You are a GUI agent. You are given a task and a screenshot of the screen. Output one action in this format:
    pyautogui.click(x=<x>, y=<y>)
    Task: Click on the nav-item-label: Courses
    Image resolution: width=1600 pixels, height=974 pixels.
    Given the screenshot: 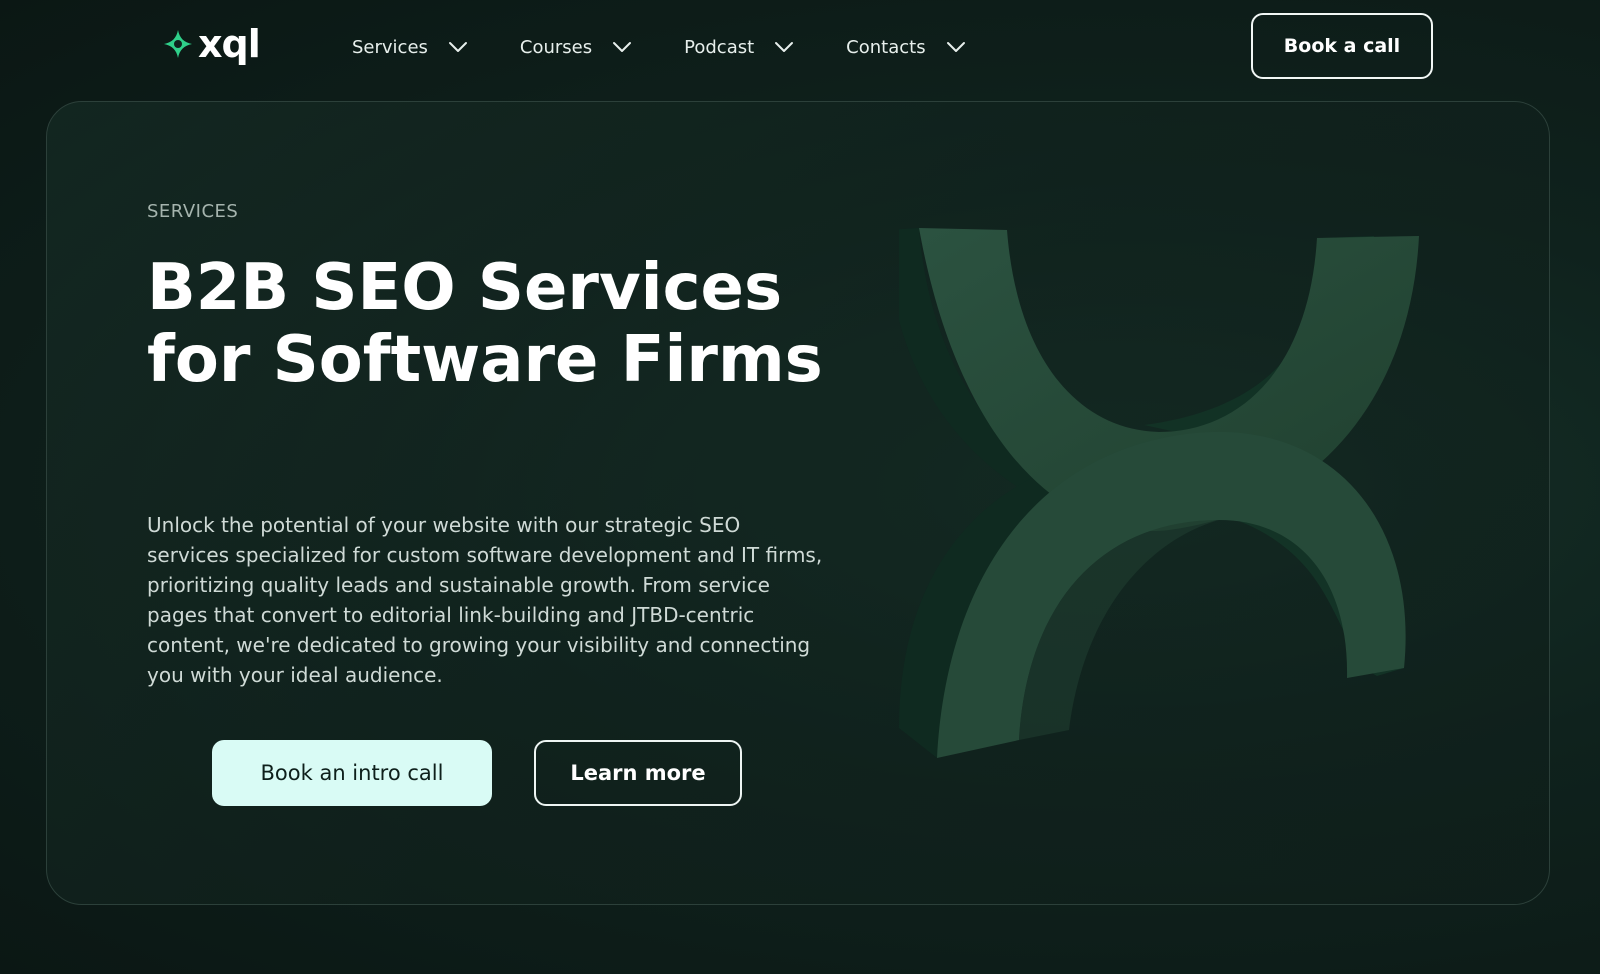 What is the action you would take?
    pyautogui.click(x=556, y=47)
    